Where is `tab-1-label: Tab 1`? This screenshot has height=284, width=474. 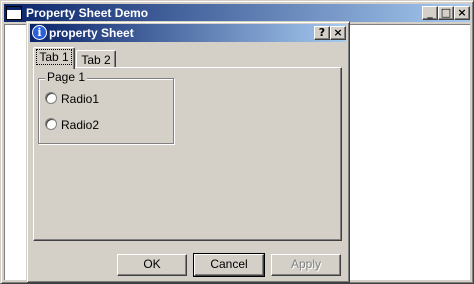 tab-1-label: Tab 1 is located at coordinates (54, 57).